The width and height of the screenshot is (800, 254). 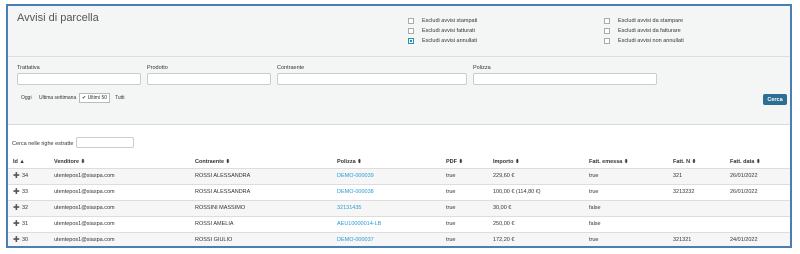 What do you see at coordinates (651, 41) in the screenshot?
I see `checkbox-label: Escludi avvisi non annullati` at bounding box center [651, 41].